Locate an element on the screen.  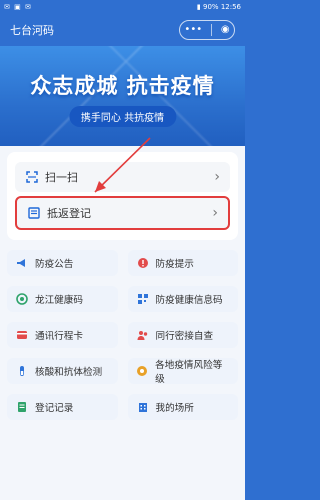
capsule-divider is located at coordinates (211, 30).